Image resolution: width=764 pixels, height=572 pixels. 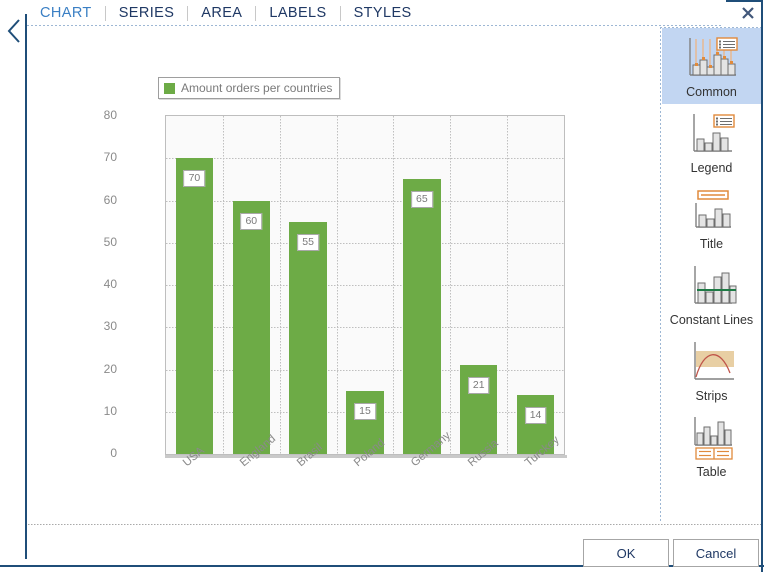 What do you see at coordinates (712, 362) in the screenshot?
I see `strips-chart-icon` at bounding box center [712, 362].